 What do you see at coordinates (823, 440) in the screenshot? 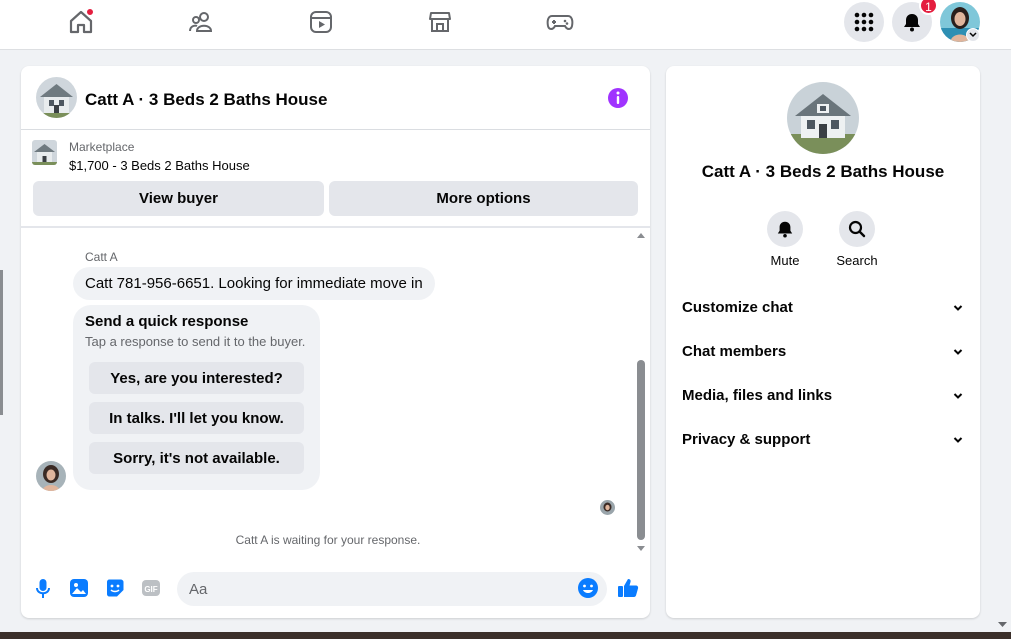
I see `section-privacy-support: Privacy & support` at bounding box center [823, 440].